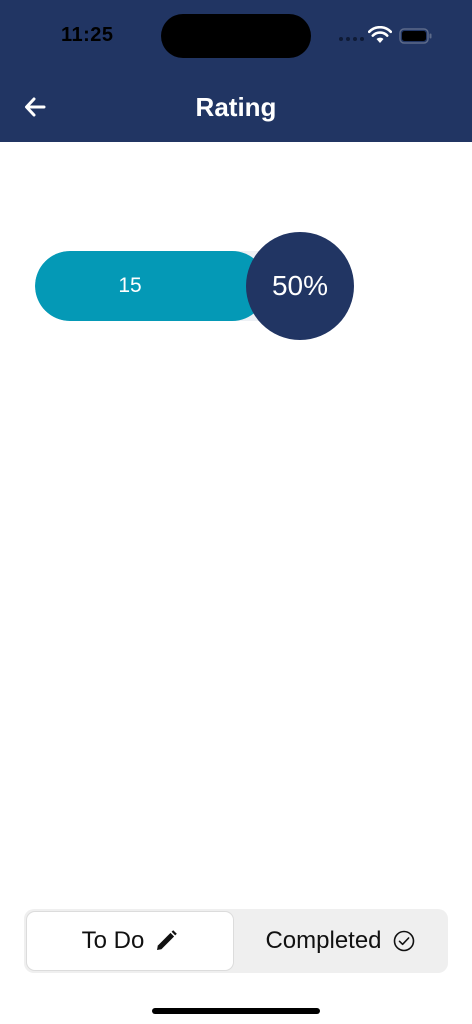  I want to click on battery-icon, so click(415, 36).